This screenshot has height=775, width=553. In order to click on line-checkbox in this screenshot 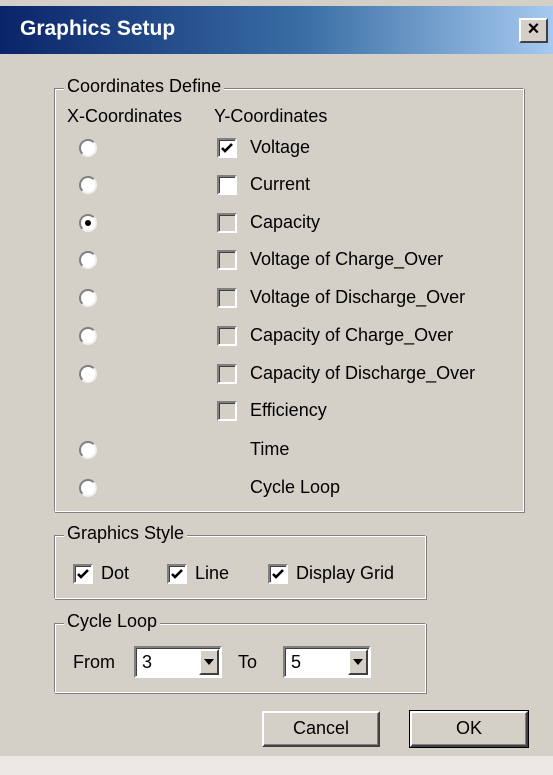, I will do `click(177, 574)`.